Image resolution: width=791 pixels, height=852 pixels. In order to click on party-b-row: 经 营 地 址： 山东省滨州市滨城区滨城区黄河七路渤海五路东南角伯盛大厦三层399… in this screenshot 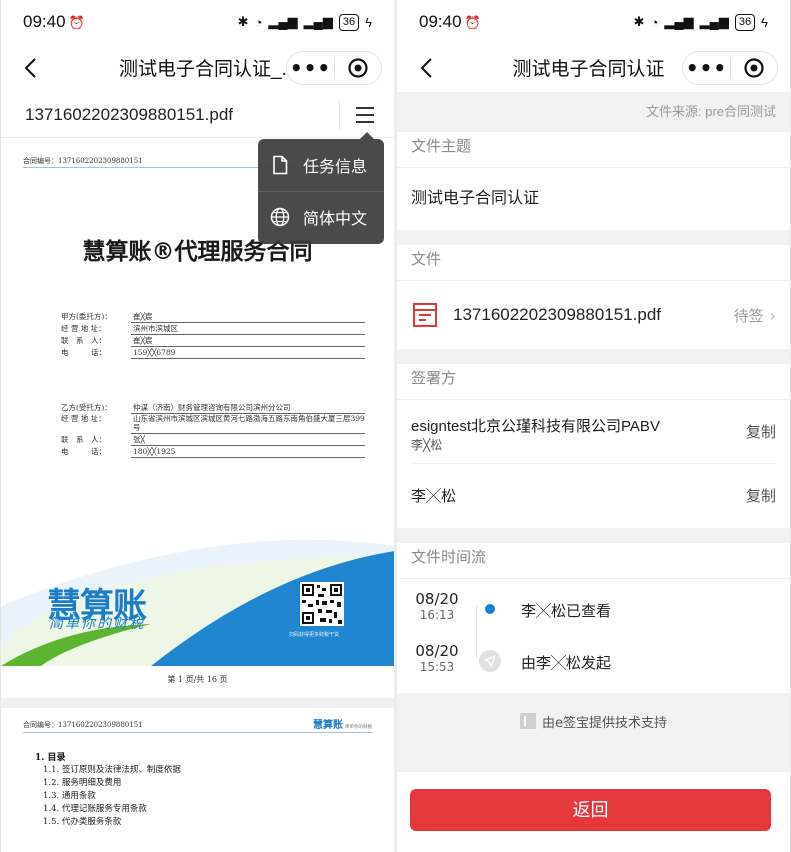, I will do `click(213, 424)`.